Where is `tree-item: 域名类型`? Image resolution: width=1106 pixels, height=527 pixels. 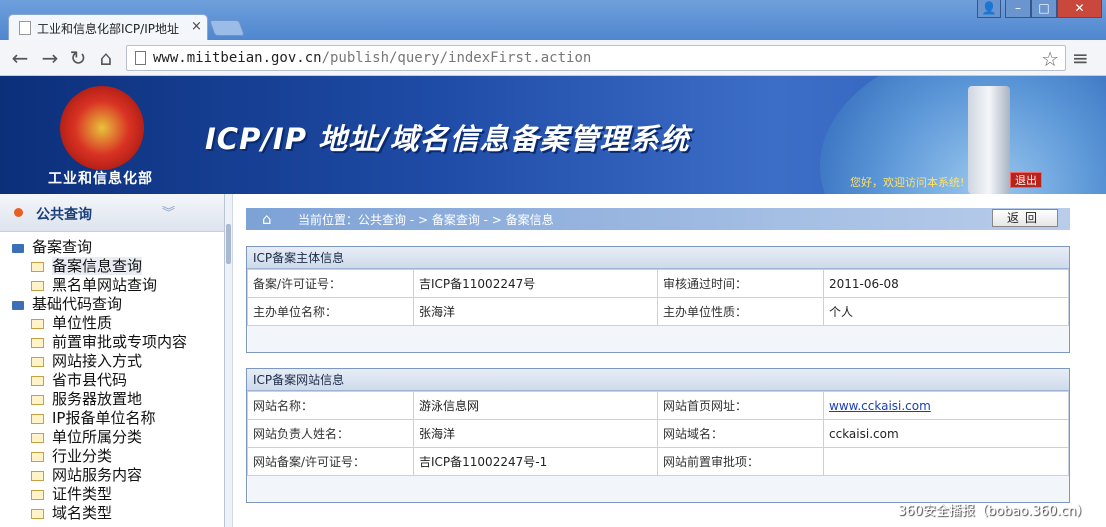
tree-item: 域名类型 is located at coordinates (112, 513).